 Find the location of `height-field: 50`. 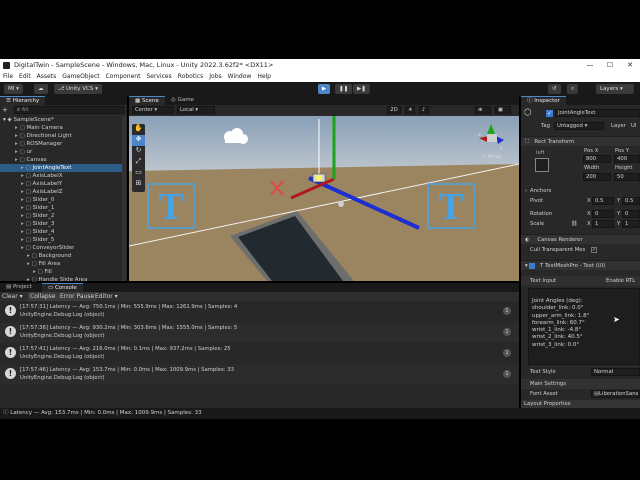

height-field: 50 is located at coordinates (627, 177).